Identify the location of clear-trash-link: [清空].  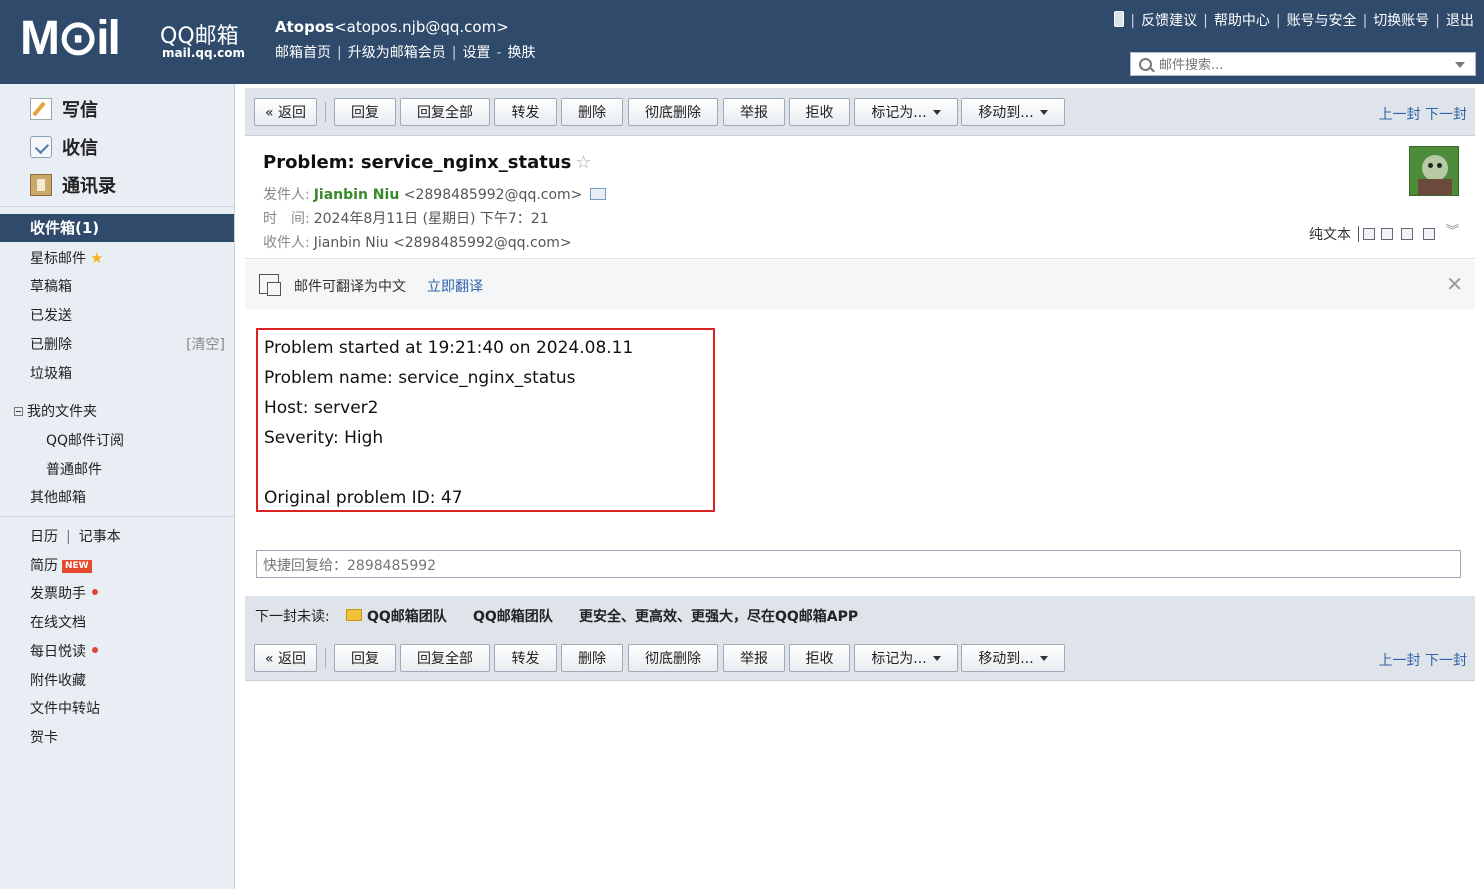
(205, 344).